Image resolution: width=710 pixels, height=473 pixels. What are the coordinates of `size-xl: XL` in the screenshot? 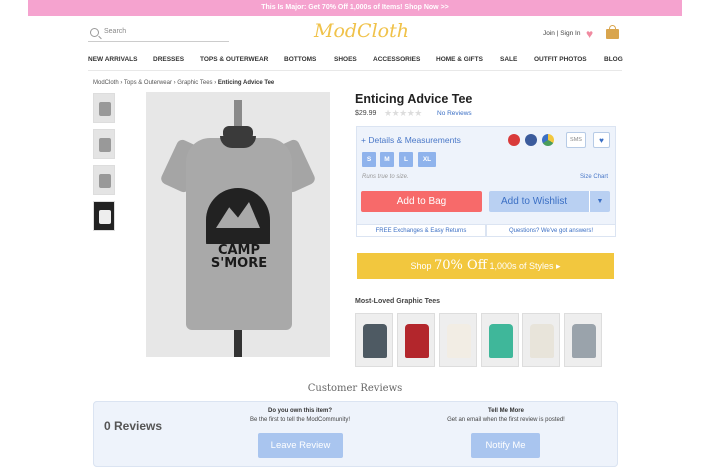 It's located at (427, 159).